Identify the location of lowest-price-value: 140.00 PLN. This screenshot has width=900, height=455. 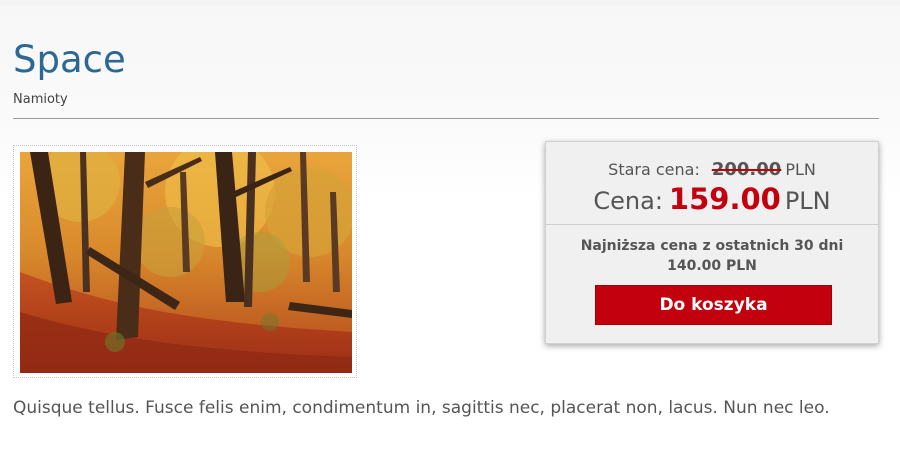
(712, 266).